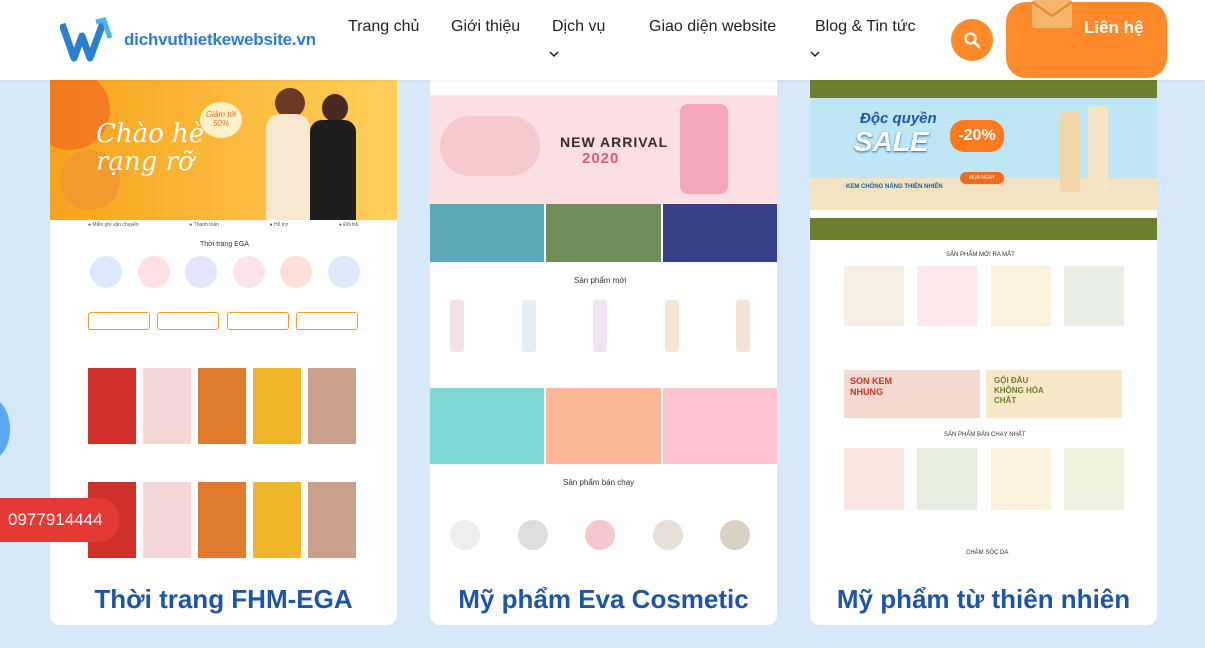  What do you see at coordinates (985, 435) in the screenshot?
I see `natural-section-best: SẢN PHẨM BÁN CHẠY NHẤT` at bounding box center [985, 435].